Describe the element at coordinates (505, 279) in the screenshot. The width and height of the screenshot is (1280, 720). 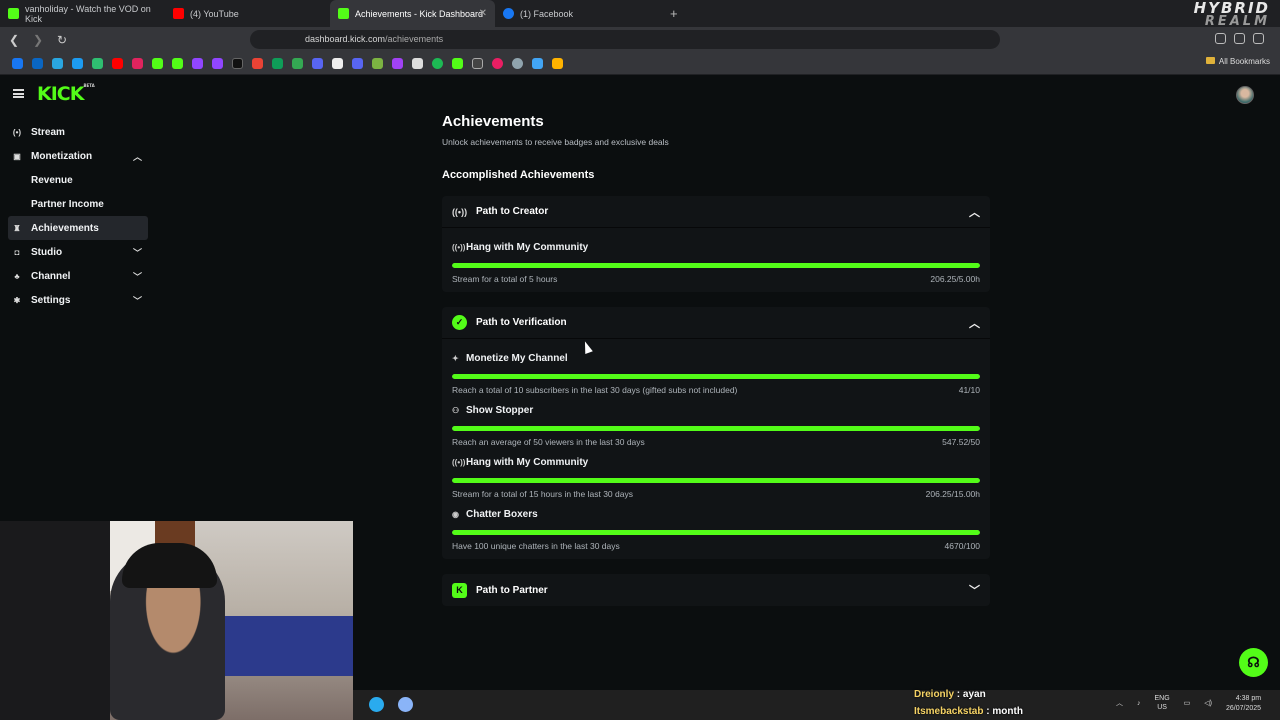
I see `achievement-description: Stream for a total of 5 hours` at that location.